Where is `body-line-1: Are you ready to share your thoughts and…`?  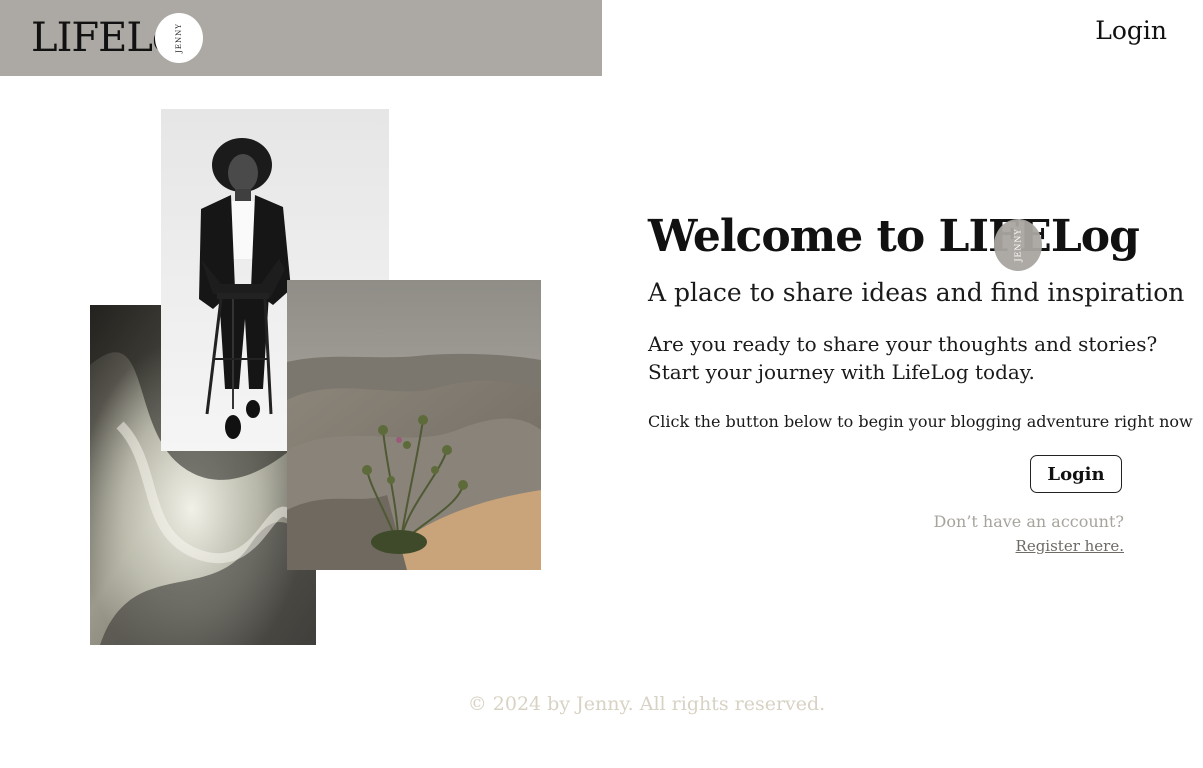 body-line-1: Are you ready to share your thoughts and… is located at coordinates (903, 344).